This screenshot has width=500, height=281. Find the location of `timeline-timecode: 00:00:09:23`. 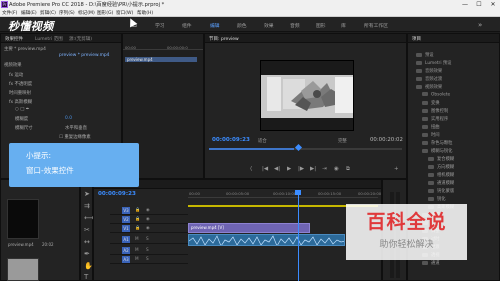

timeline-timecode: 00:00:09:23 is located at coordinates (117, 194).